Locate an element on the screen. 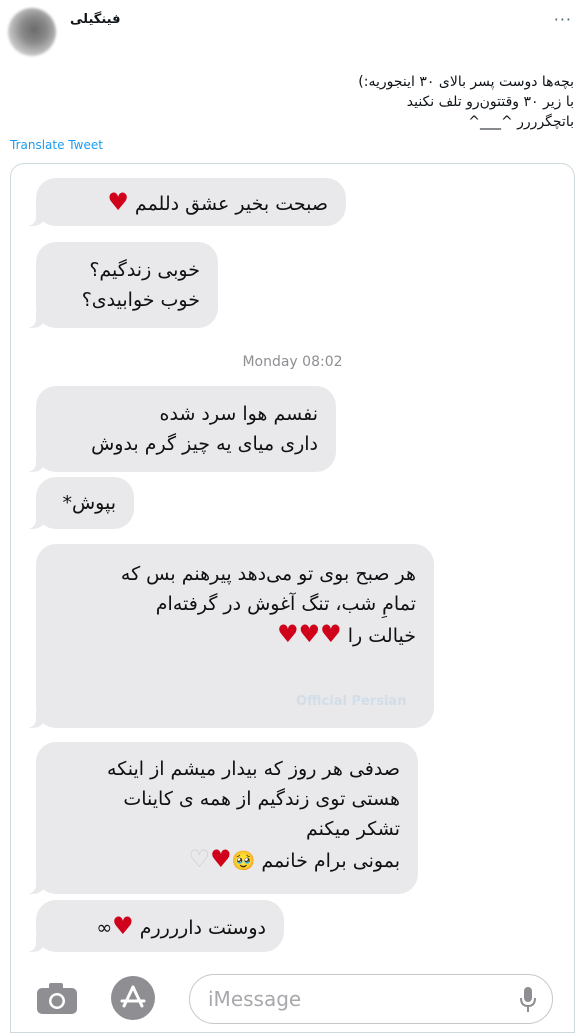 The height and width of the screenshot is (1033, 584). message-composer is located at coordinates (292, 998).